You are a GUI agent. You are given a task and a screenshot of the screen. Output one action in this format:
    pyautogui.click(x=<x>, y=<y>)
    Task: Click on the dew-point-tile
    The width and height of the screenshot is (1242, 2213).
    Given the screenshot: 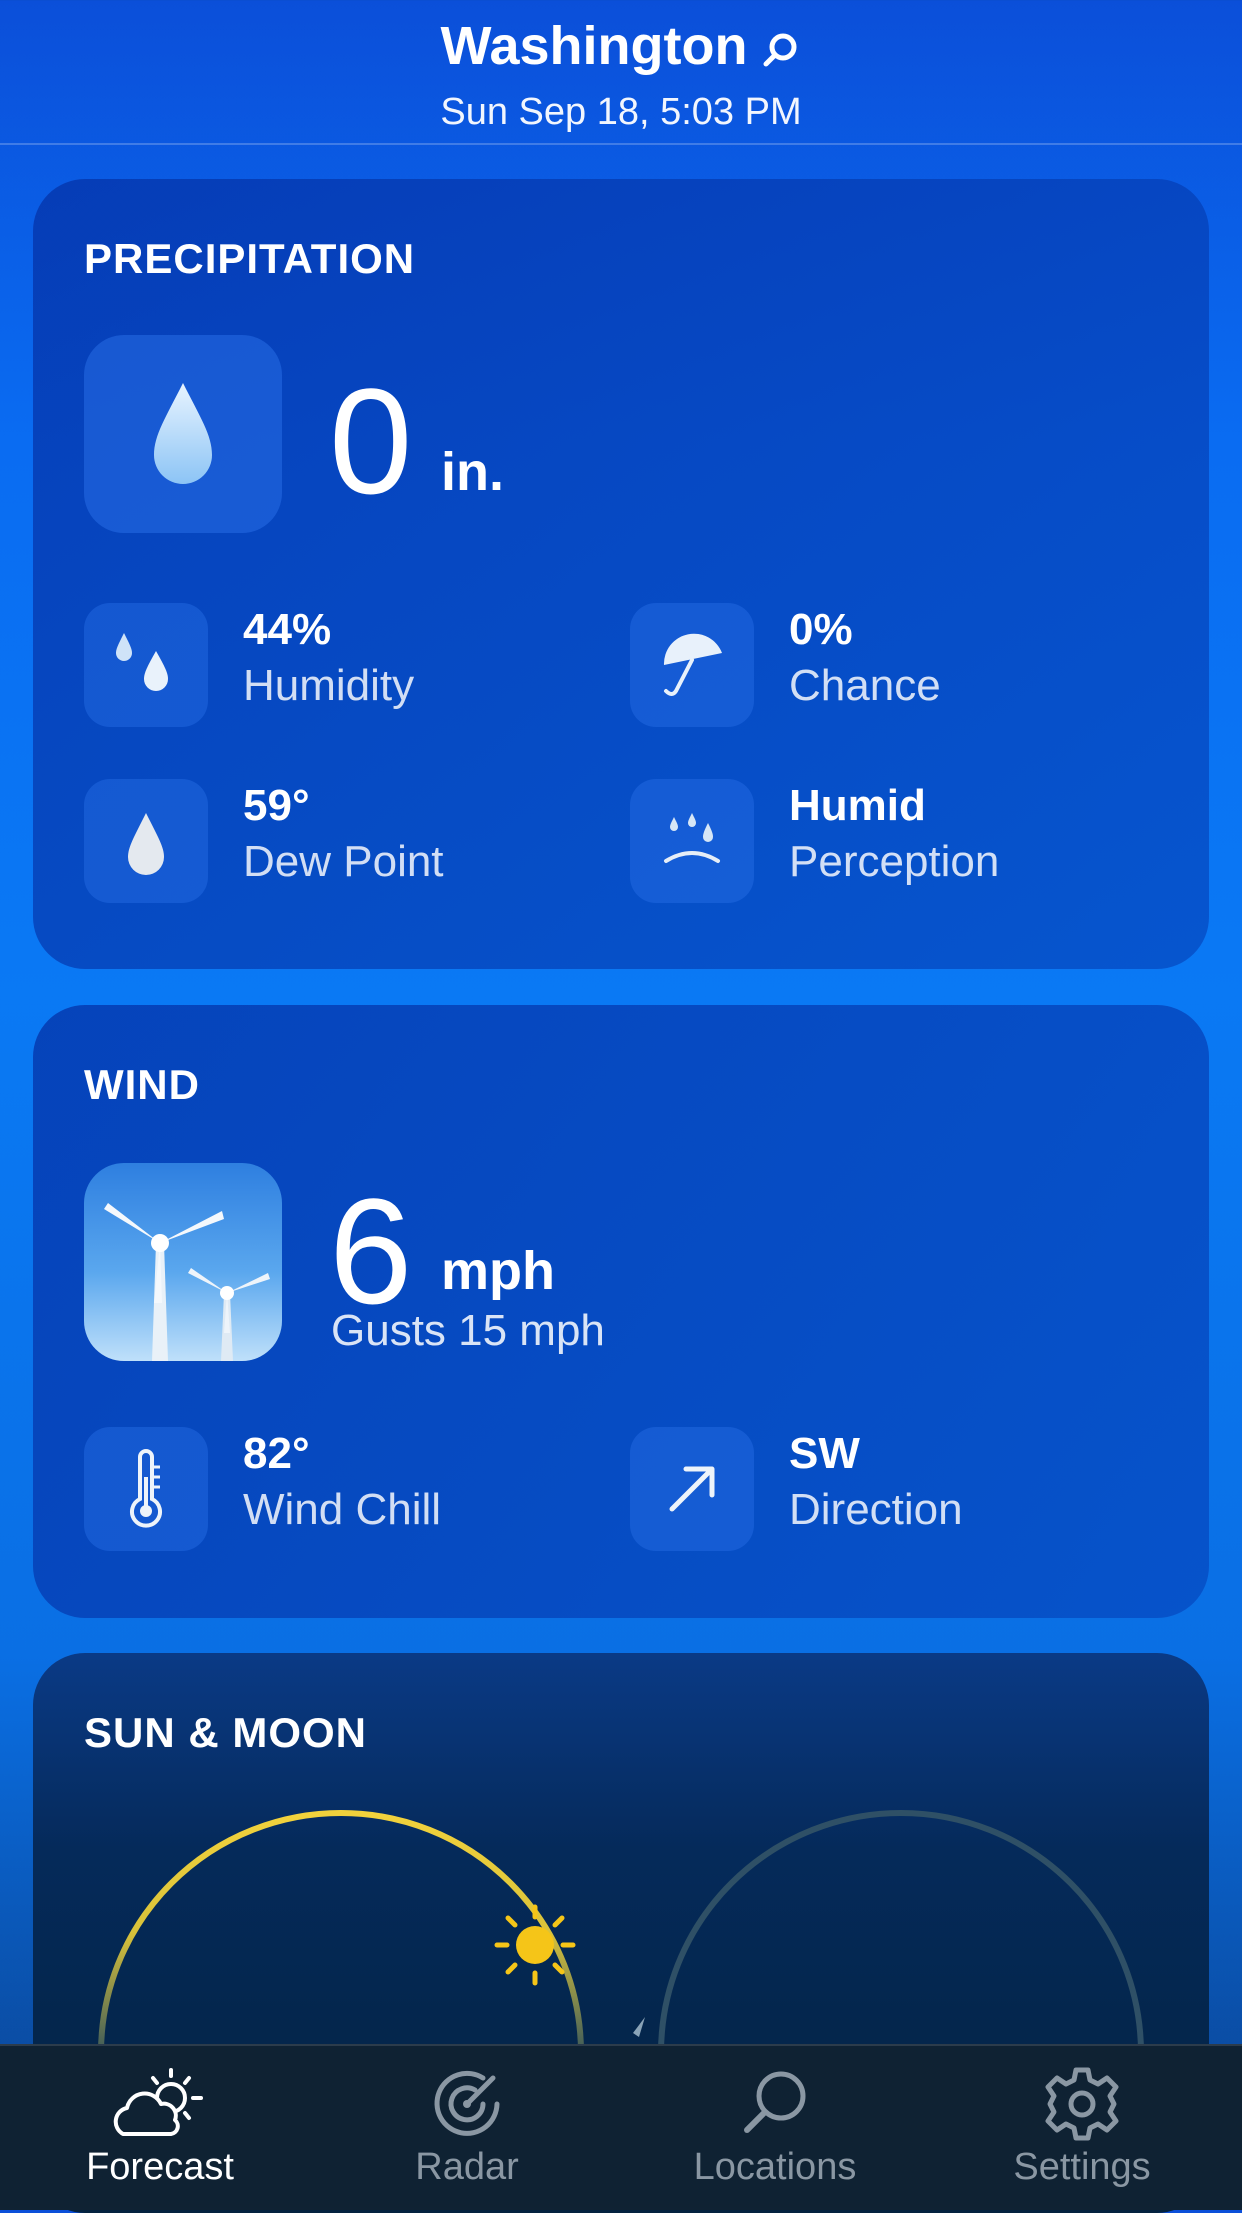 What is the action you would take?
    pyautogui.click(x=146, y=841)
    